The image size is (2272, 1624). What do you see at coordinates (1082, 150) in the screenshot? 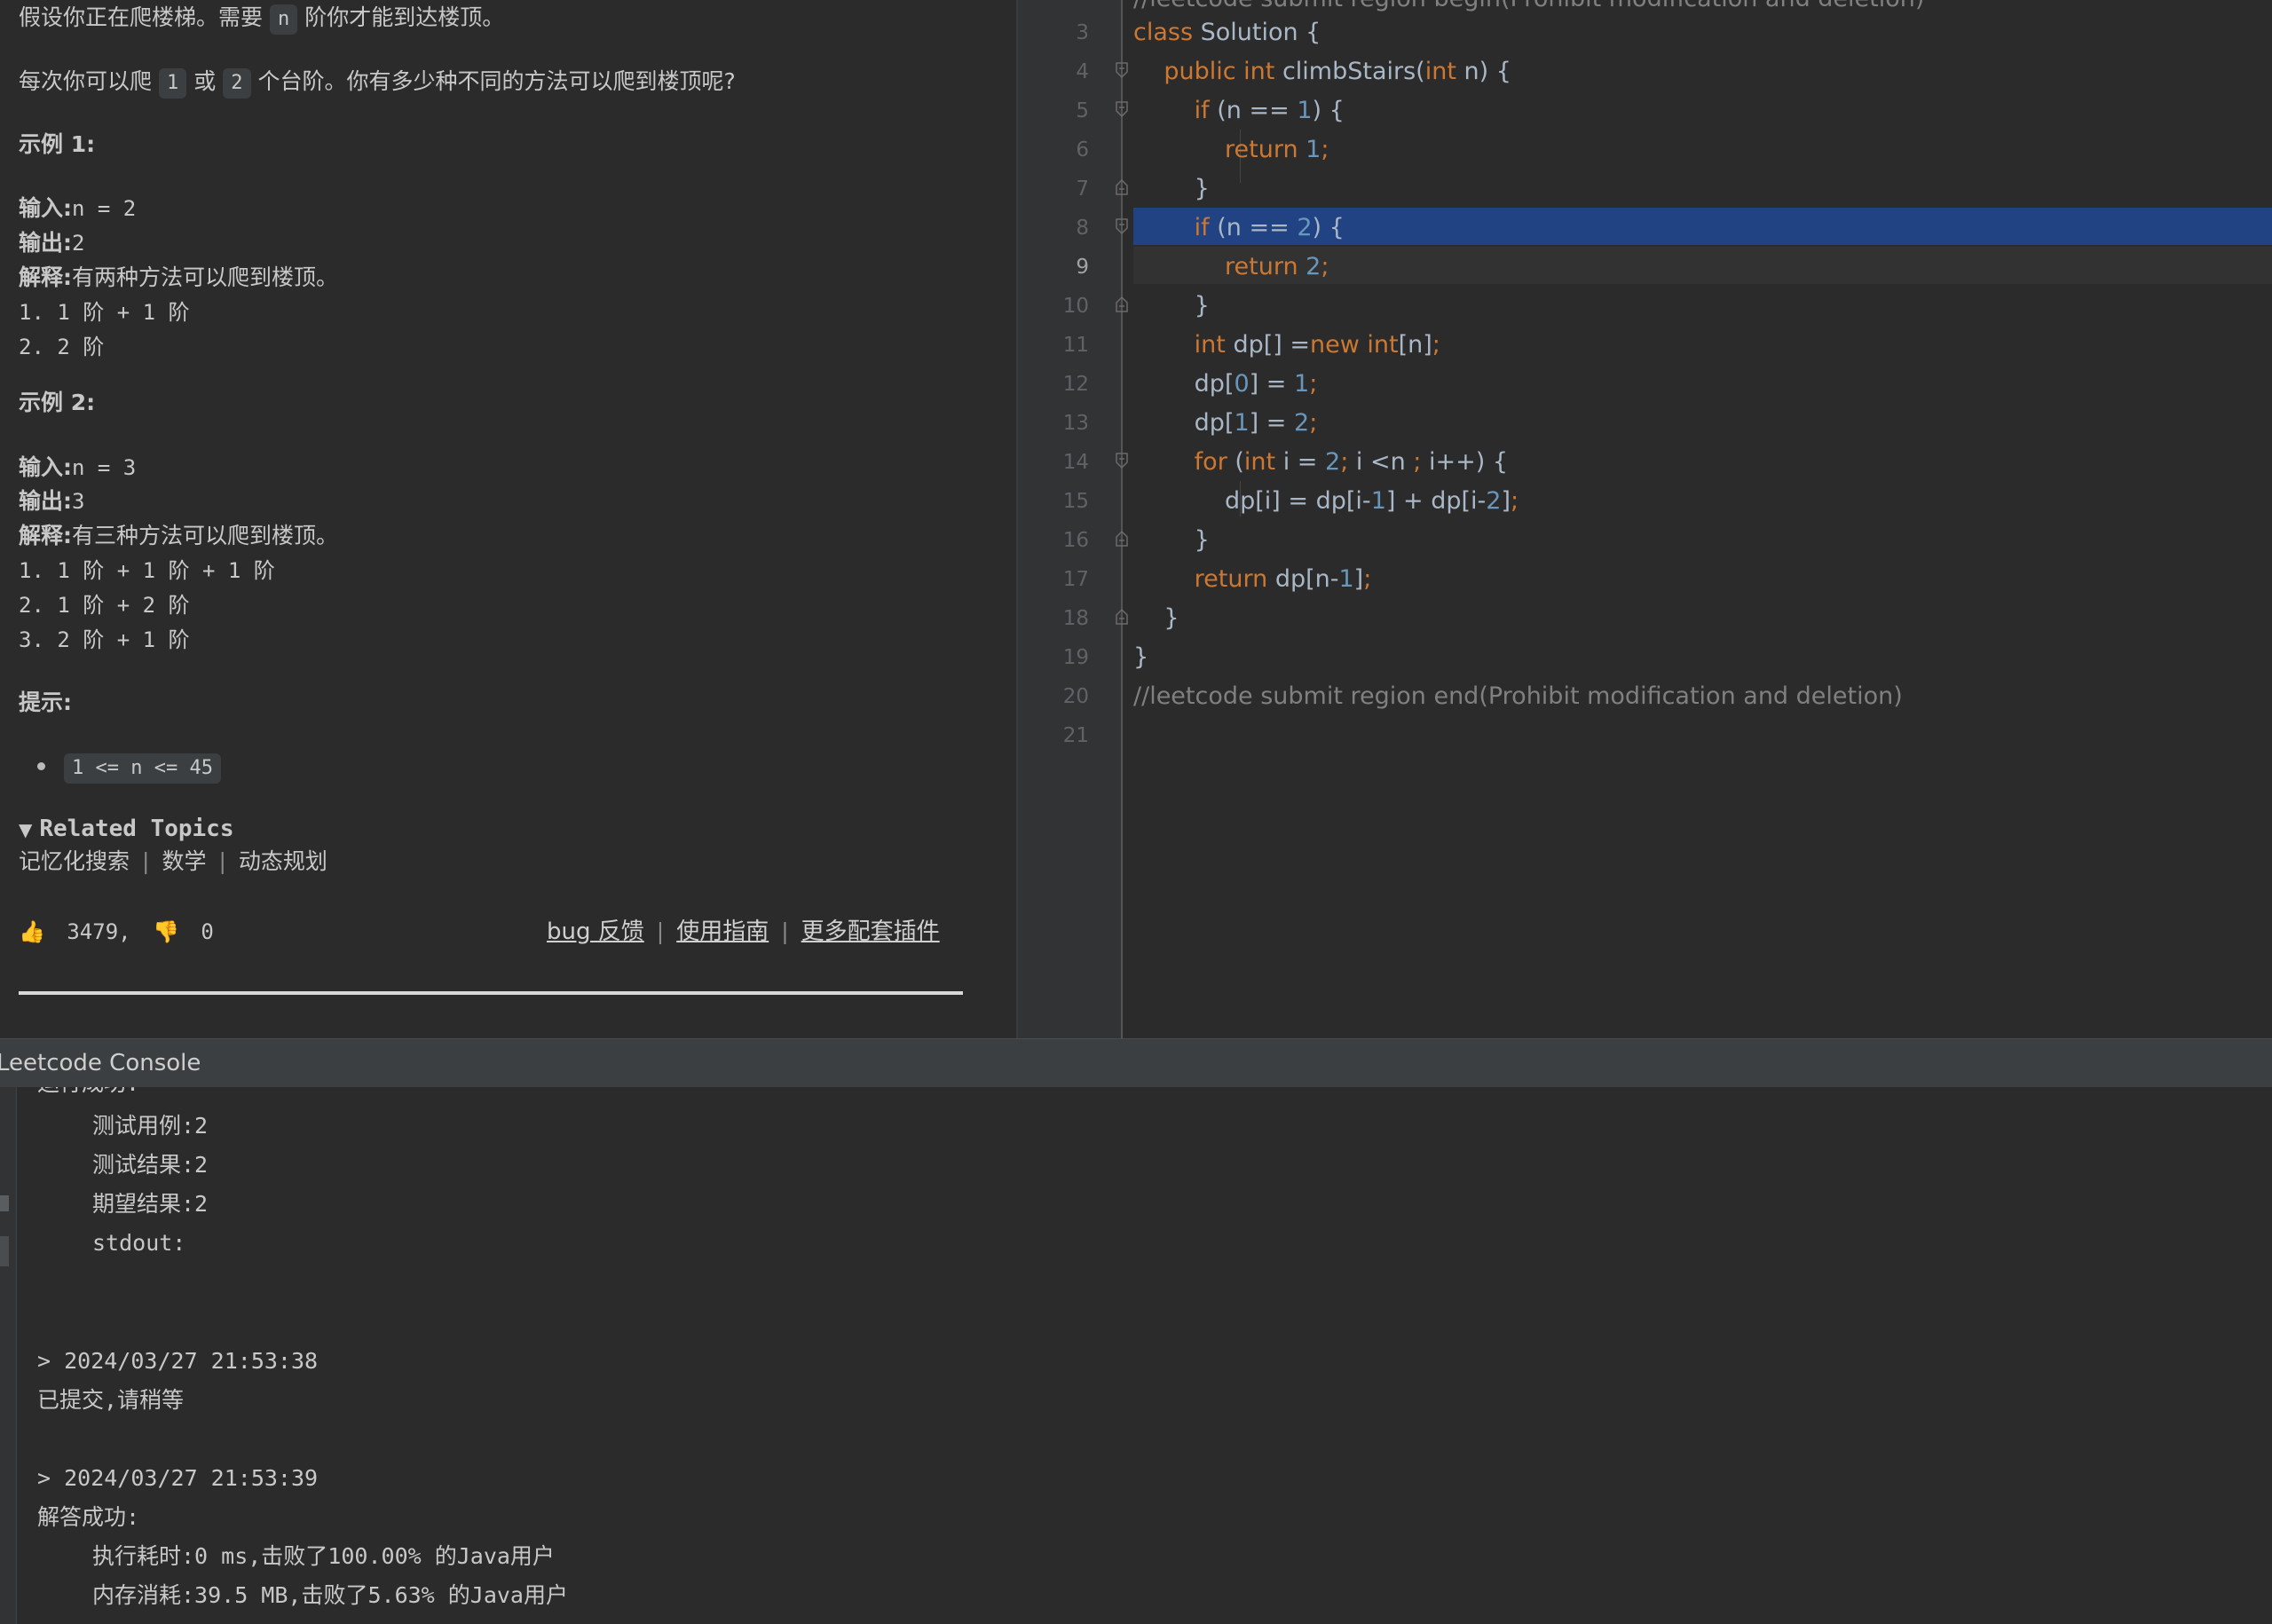
I see `line-number: 6` at bounding box center [1082, 150].